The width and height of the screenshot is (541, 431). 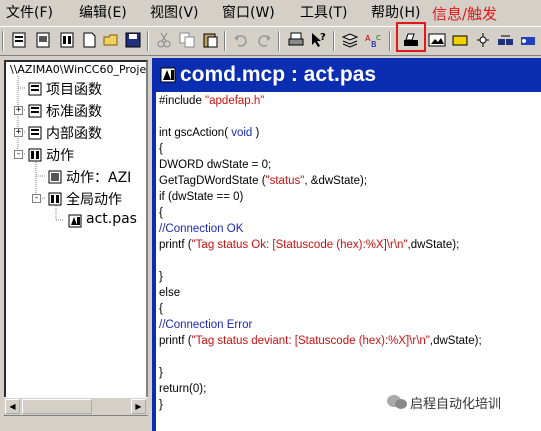 I want to click on tree-item-action-azi: 动作：AZI, so click(x=98, y=177).